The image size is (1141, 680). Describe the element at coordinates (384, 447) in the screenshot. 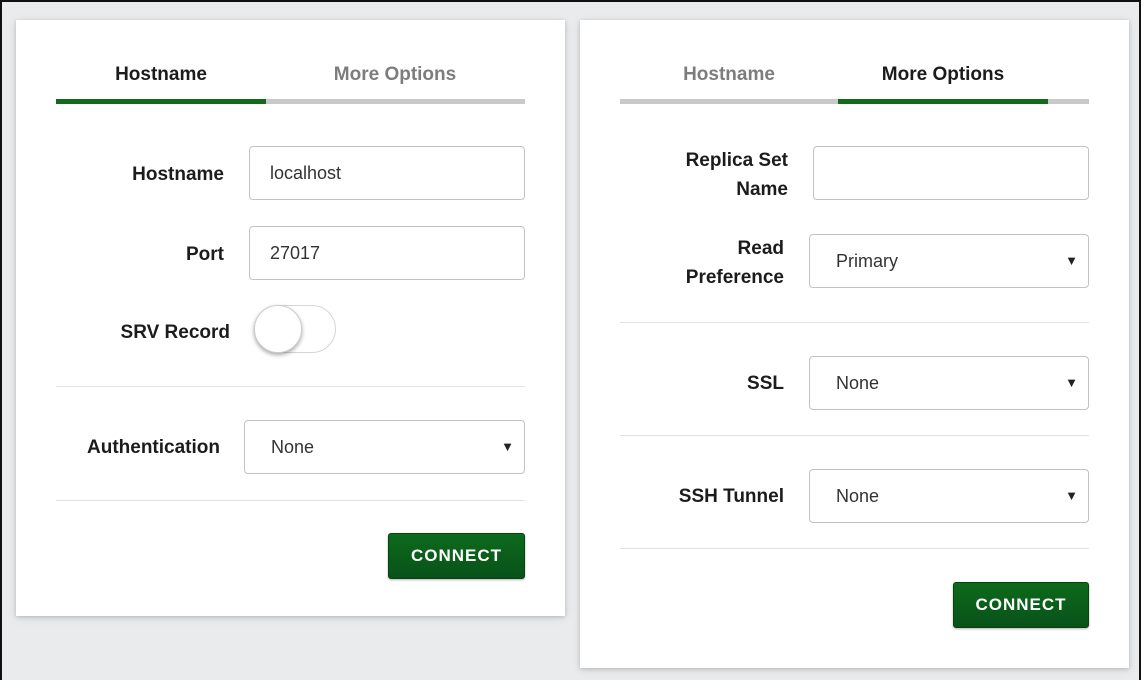

I see `authentication-select: None ▼` at that location.